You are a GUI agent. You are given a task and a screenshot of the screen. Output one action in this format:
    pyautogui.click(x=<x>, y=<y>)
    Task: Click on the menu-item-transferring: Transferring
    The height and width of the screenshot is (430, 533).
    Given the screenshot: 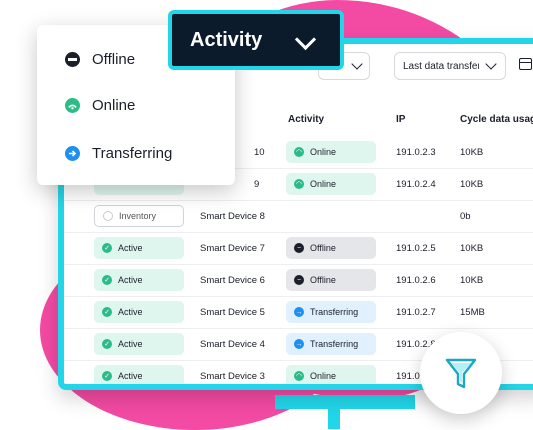 What is the action you would take?
    pyautogui.click(x=118, y=153)
    